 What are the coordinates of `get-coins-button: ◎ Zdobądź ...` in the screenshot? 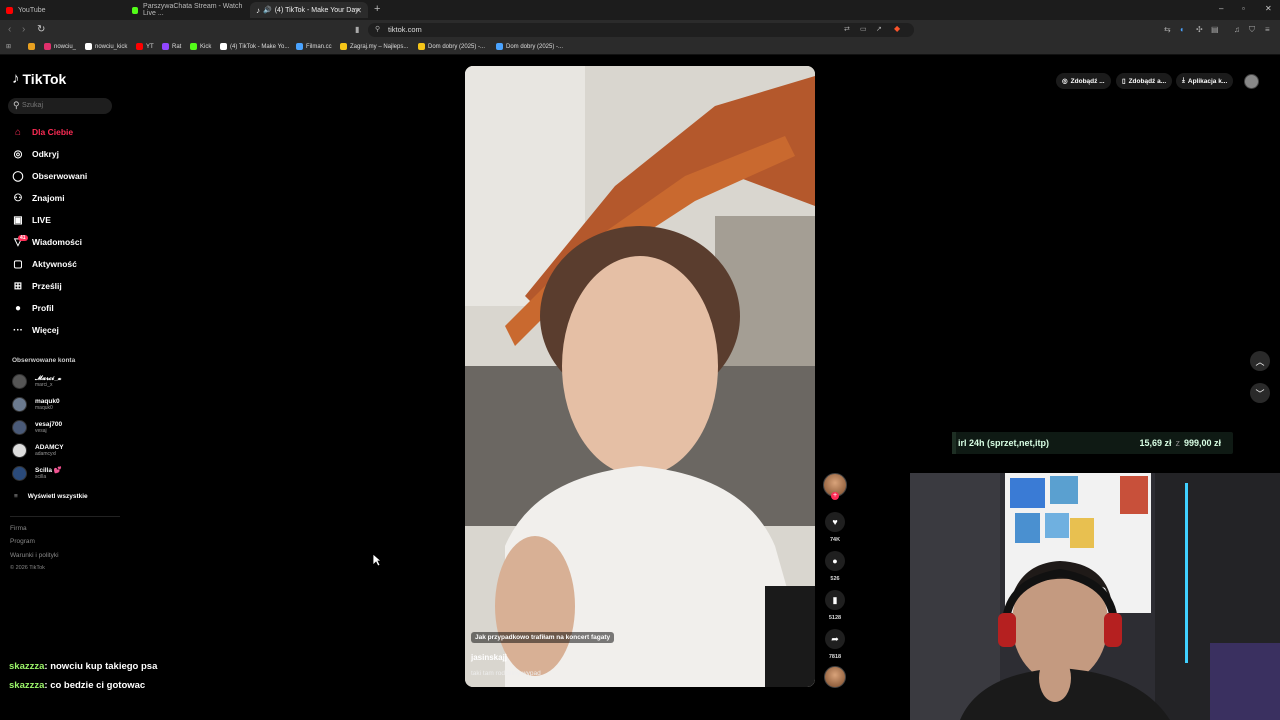 It's located at (1083, 81).